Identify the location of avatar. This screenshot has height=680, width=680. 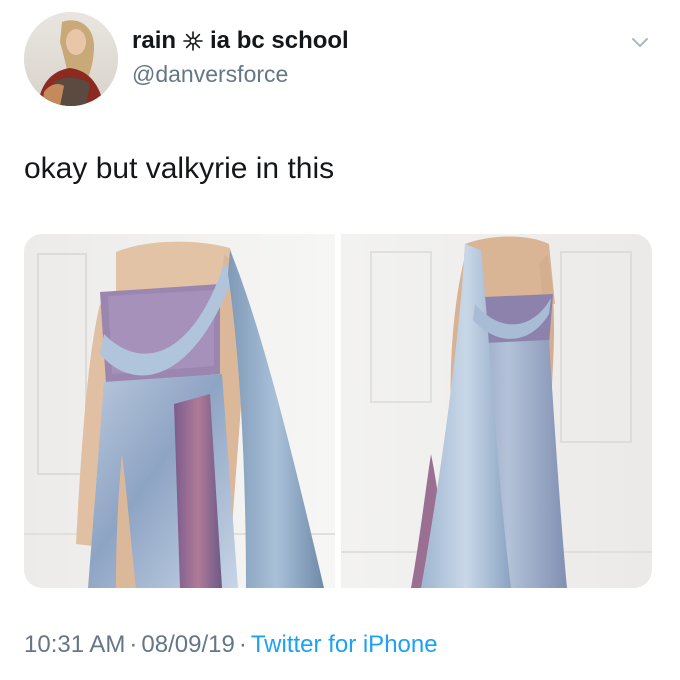
(71, 59).